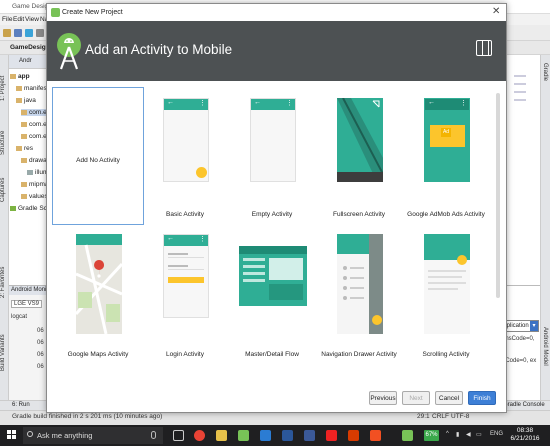  I want to click on battery-icon: ▭, so click(479, 434).